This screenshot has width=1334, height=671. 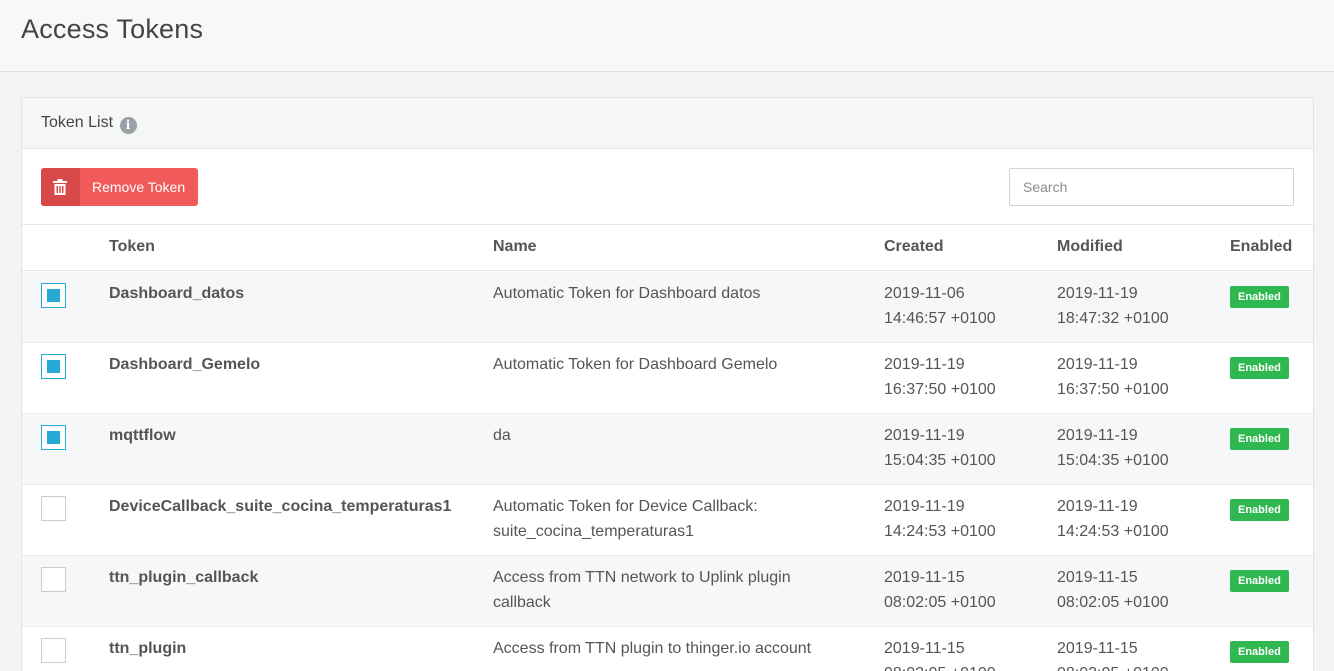 I want to click on column-header-modified: Modified, so click(x=1090, y=247).